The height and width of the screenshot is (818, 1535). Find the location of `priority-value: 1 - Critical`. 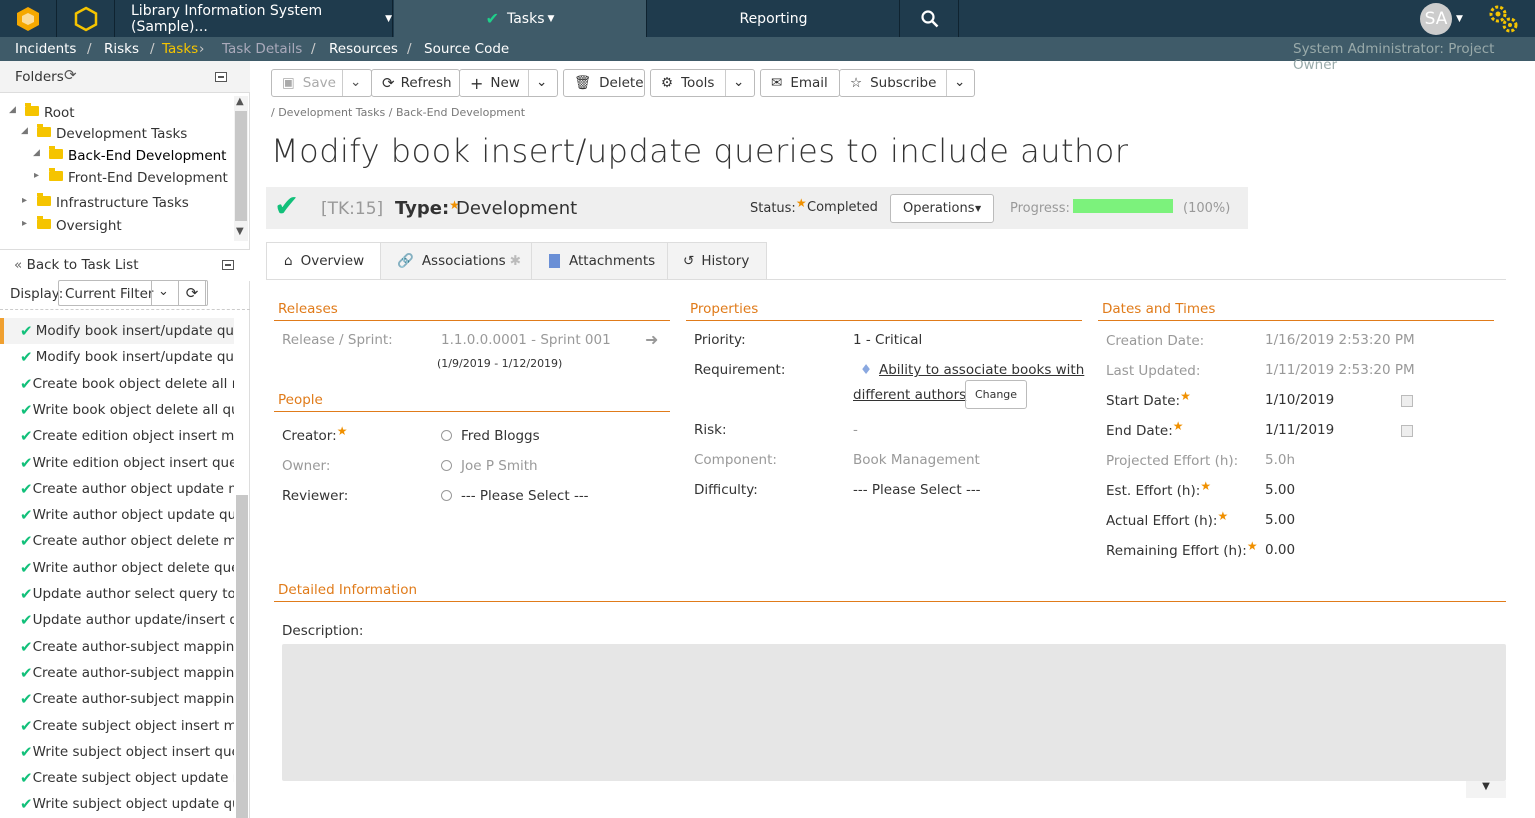

priority-value: 1 - Critical is located at coordinates (887, 340).